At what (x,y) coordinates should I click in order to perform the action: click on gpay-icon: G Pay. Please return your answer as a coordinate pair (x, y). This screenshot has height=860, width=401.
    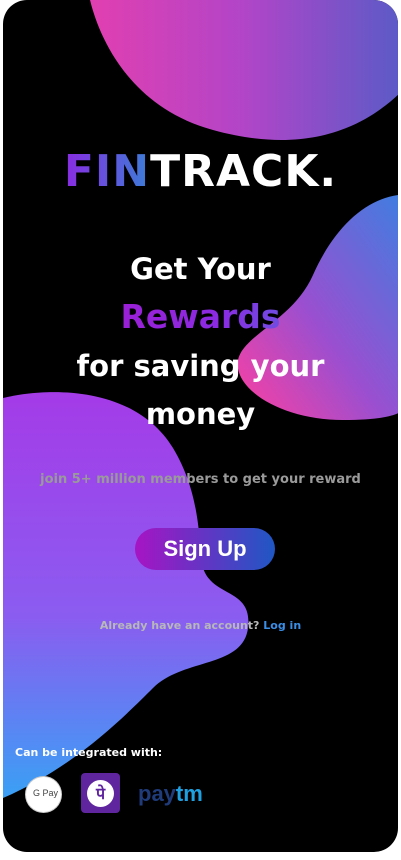
    Looking at the image, I should click on (43, 794).